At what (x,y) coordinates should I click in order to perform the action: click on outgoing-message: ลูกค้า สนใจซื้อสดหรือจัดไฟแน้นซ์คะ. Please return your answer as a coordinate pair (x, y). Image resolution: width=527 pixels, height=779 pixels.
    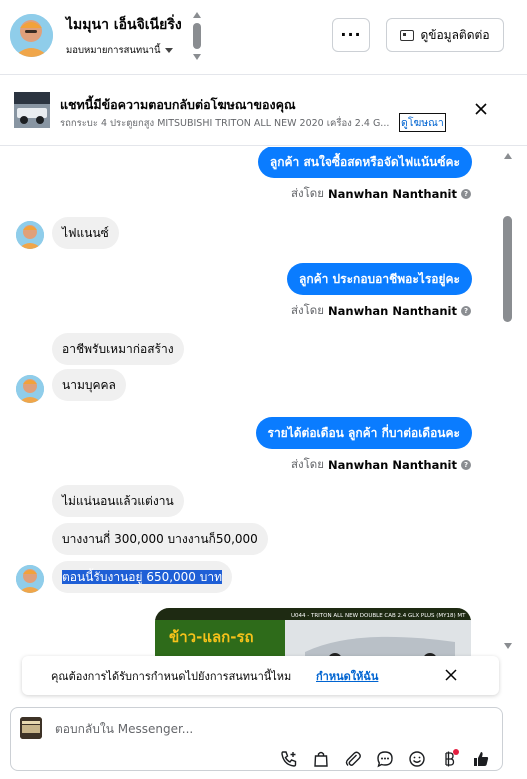
    Looking at the image, I should click on (364, 162).